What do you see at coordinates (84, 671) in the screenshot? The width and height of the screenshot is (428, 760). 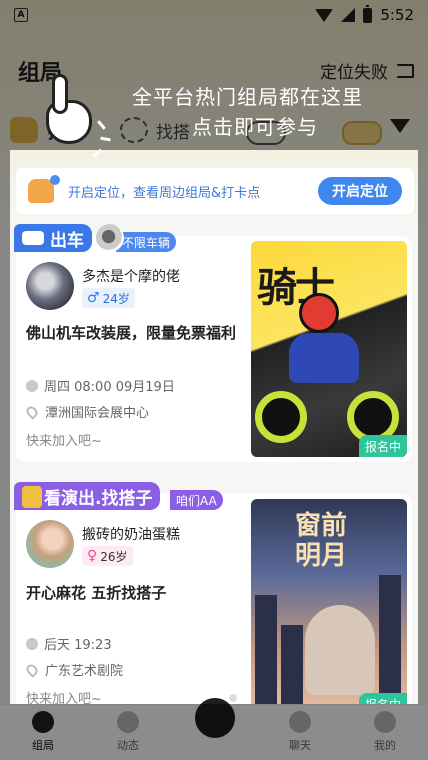 I see `event-place-text: 广东艺术剧院` at bounding box center [84, 671].